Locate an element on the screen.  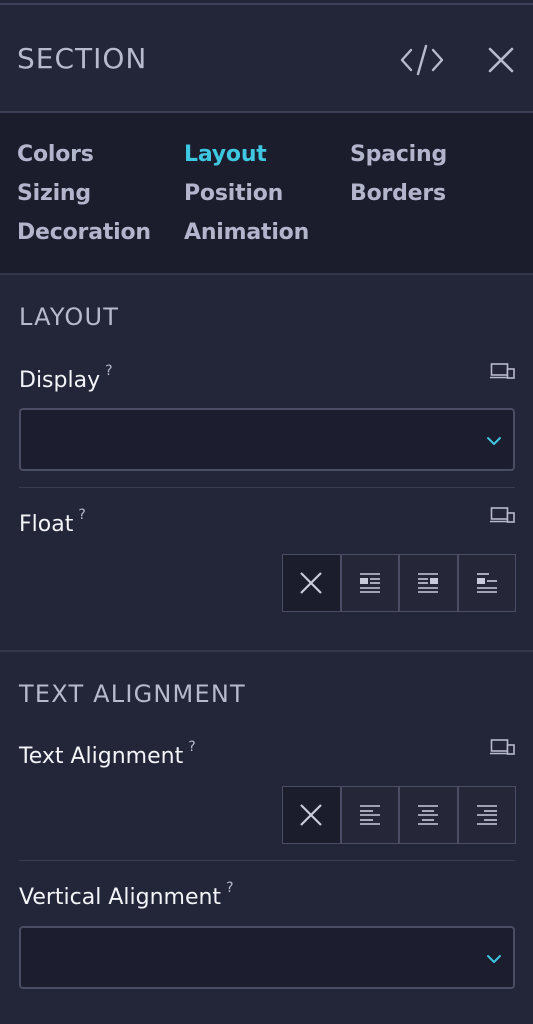
align-center-icon is located at coordinates (428, 815).